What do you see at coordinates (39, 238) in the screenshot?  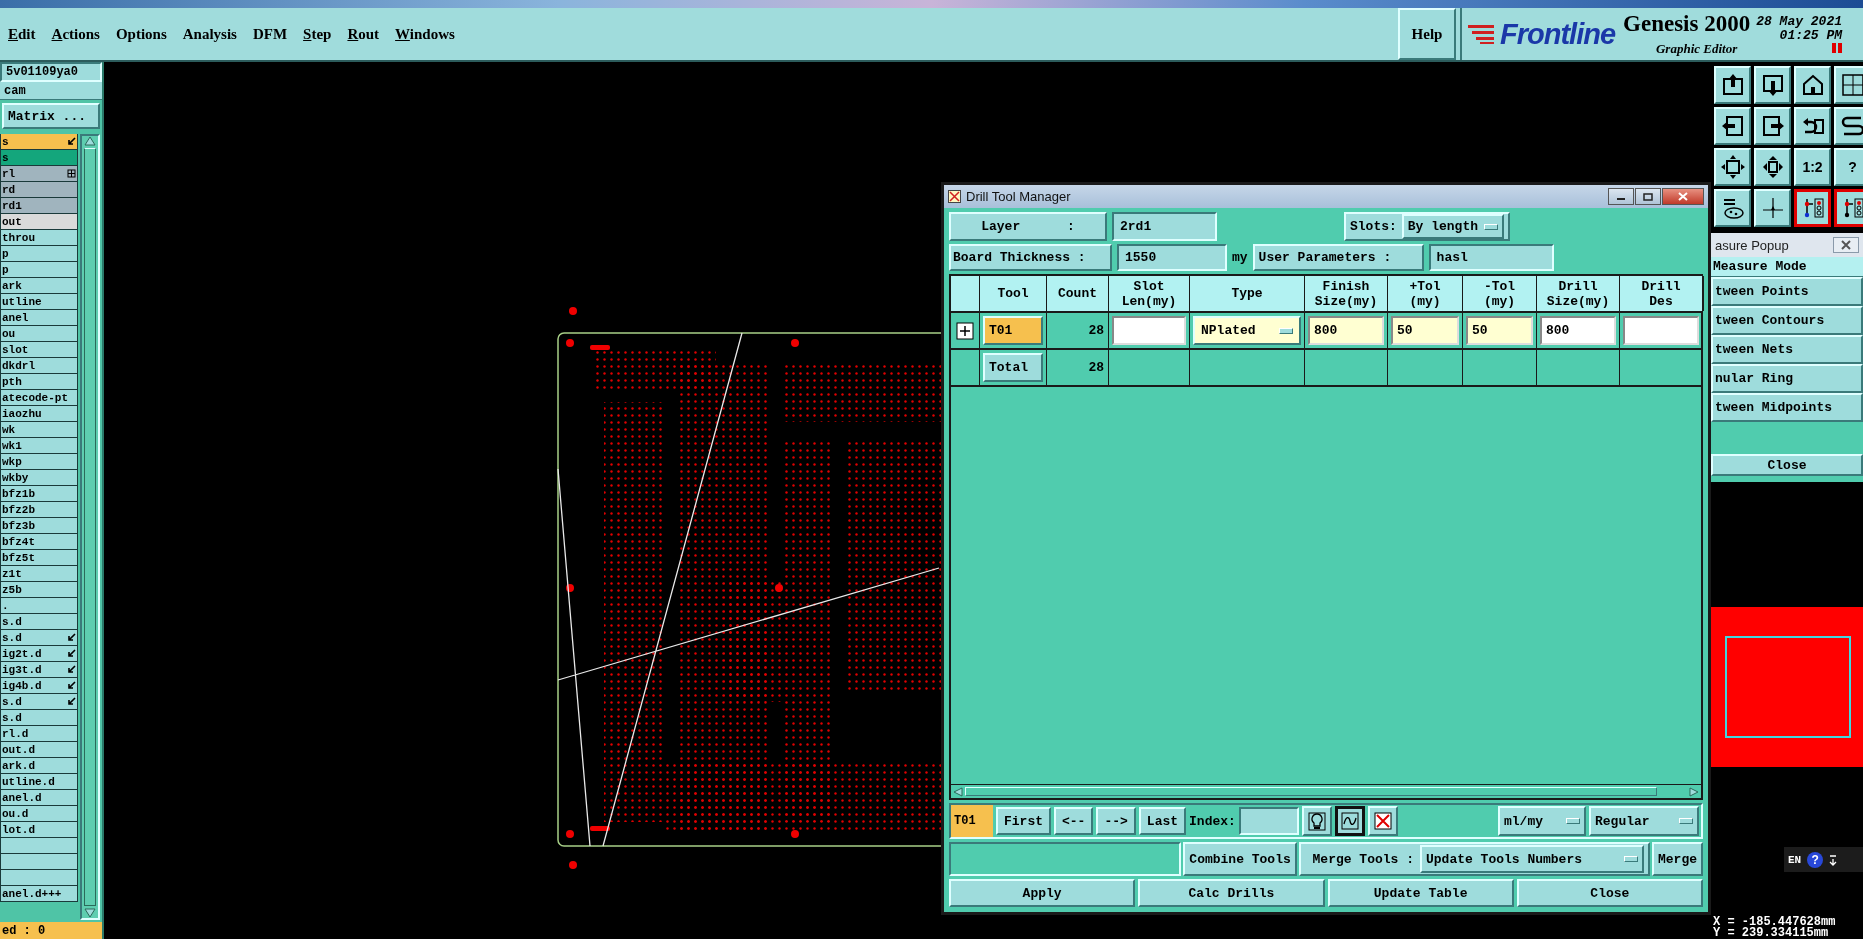 I see `layer-item: throu` at bounding box center [39, 238].